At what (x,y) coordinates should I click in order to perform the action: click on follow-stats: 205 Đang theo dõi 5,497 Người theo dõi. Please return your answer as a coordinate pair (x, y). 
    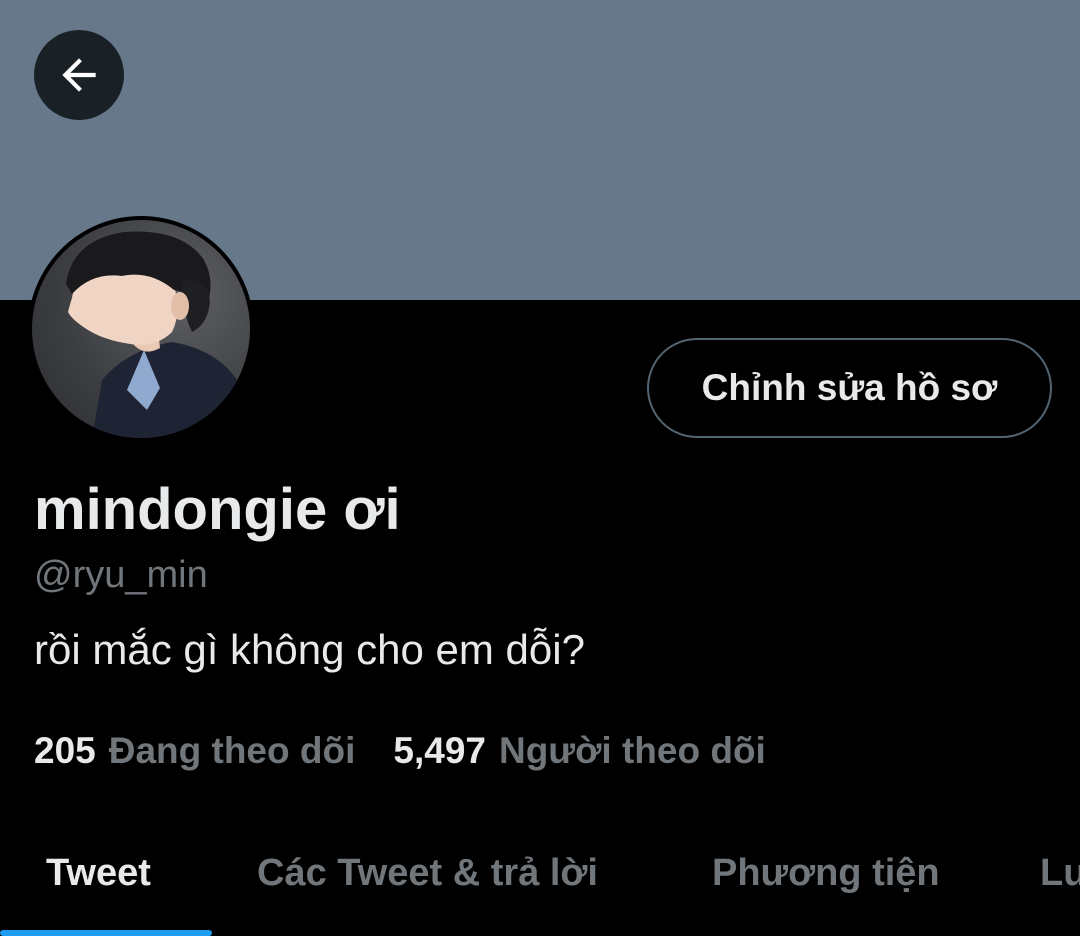
    Looking at the image, I should click on (400, 751).